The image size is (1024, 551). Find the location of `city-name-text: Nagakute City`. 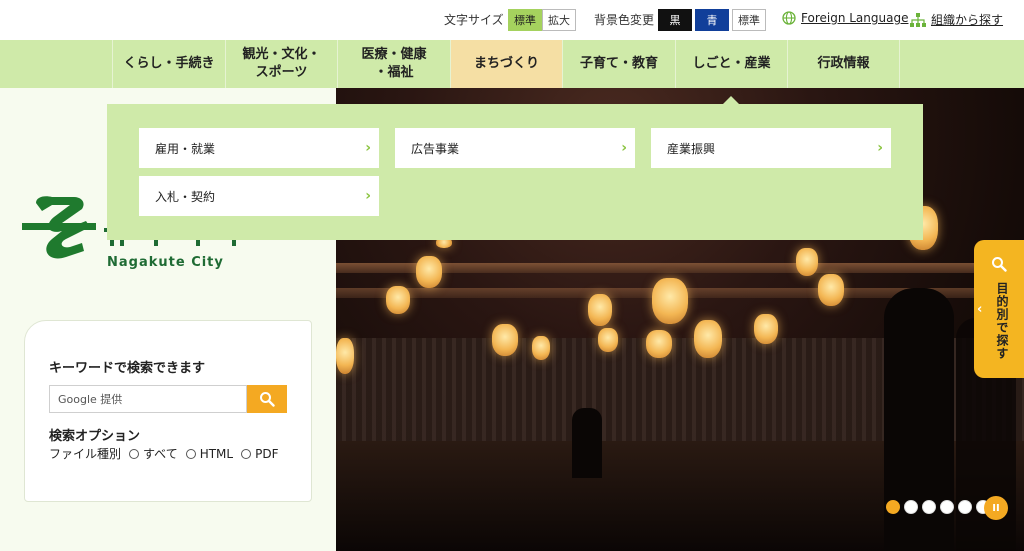

city-name-text: Nagakute City is located at coordinates (165, 262).